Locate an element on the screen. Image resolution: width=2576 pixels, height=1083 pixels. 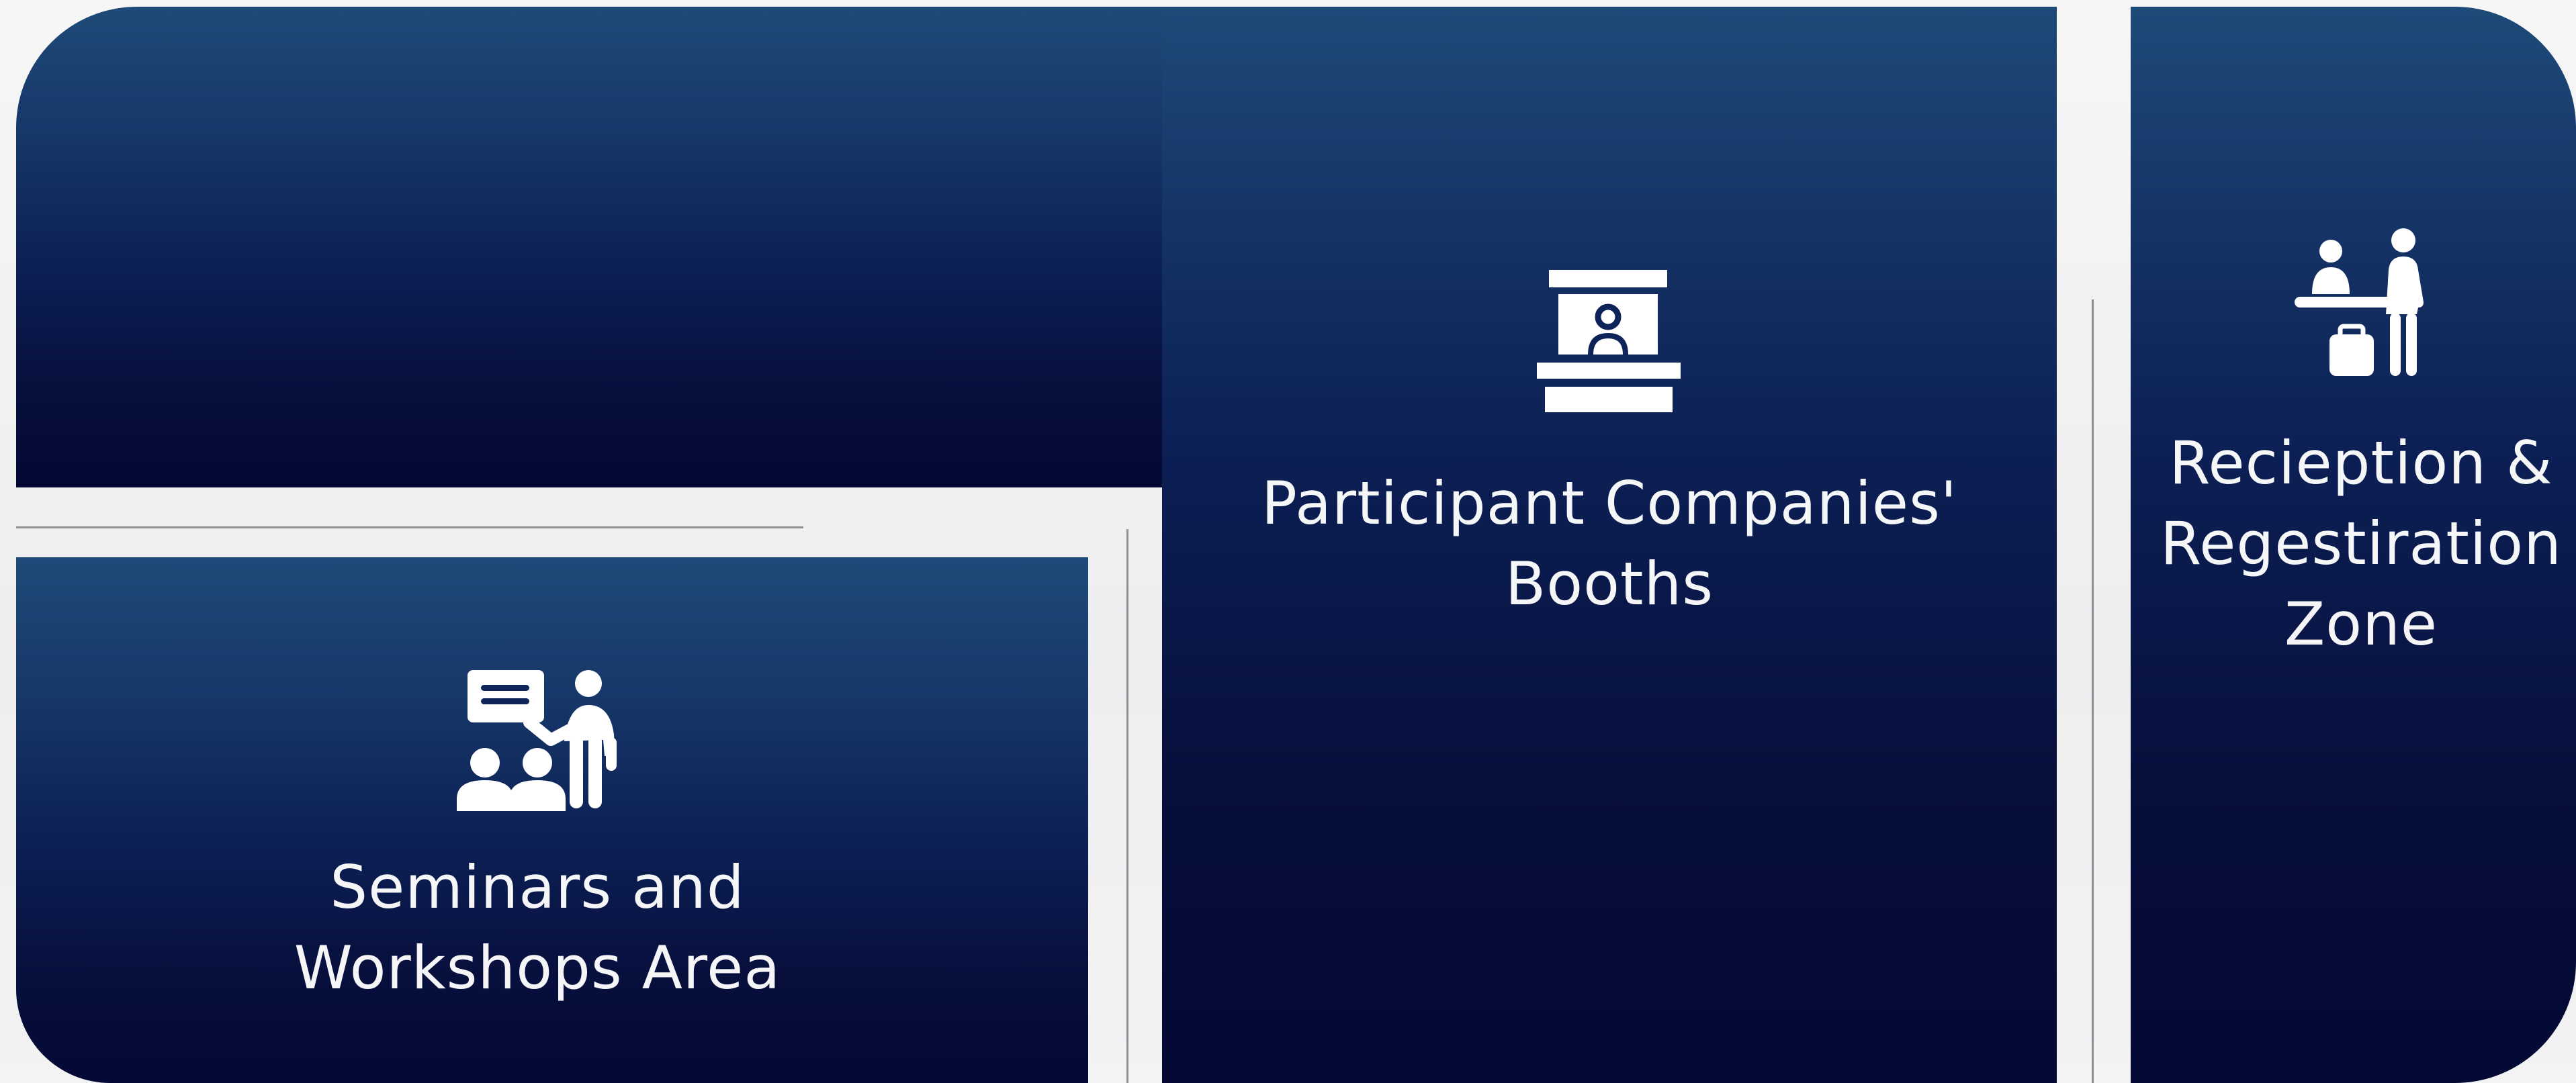
reception-label-line1: Recieption & is located at coordinates (2361, 463).